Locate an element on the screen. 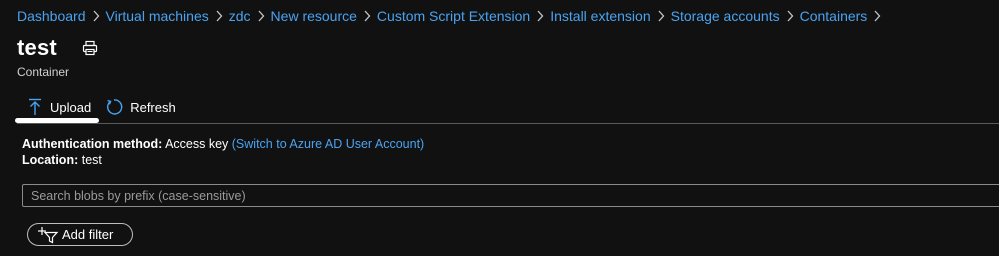 The height and width of the screenshot is (256, 999). upload-button: Upload is located at coordinates (61, 107).